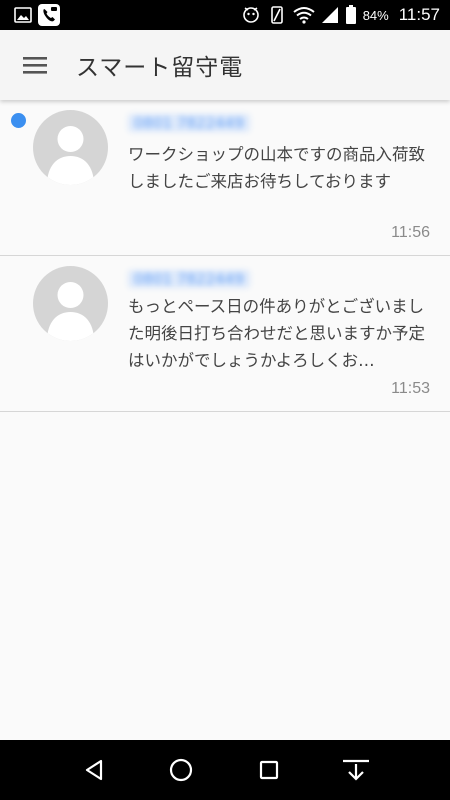 The image size is (450, 800). What do you see at coordinates (304, 15) in the screenshot?
I see `wifi-icon` at bounding box center [304, 15].